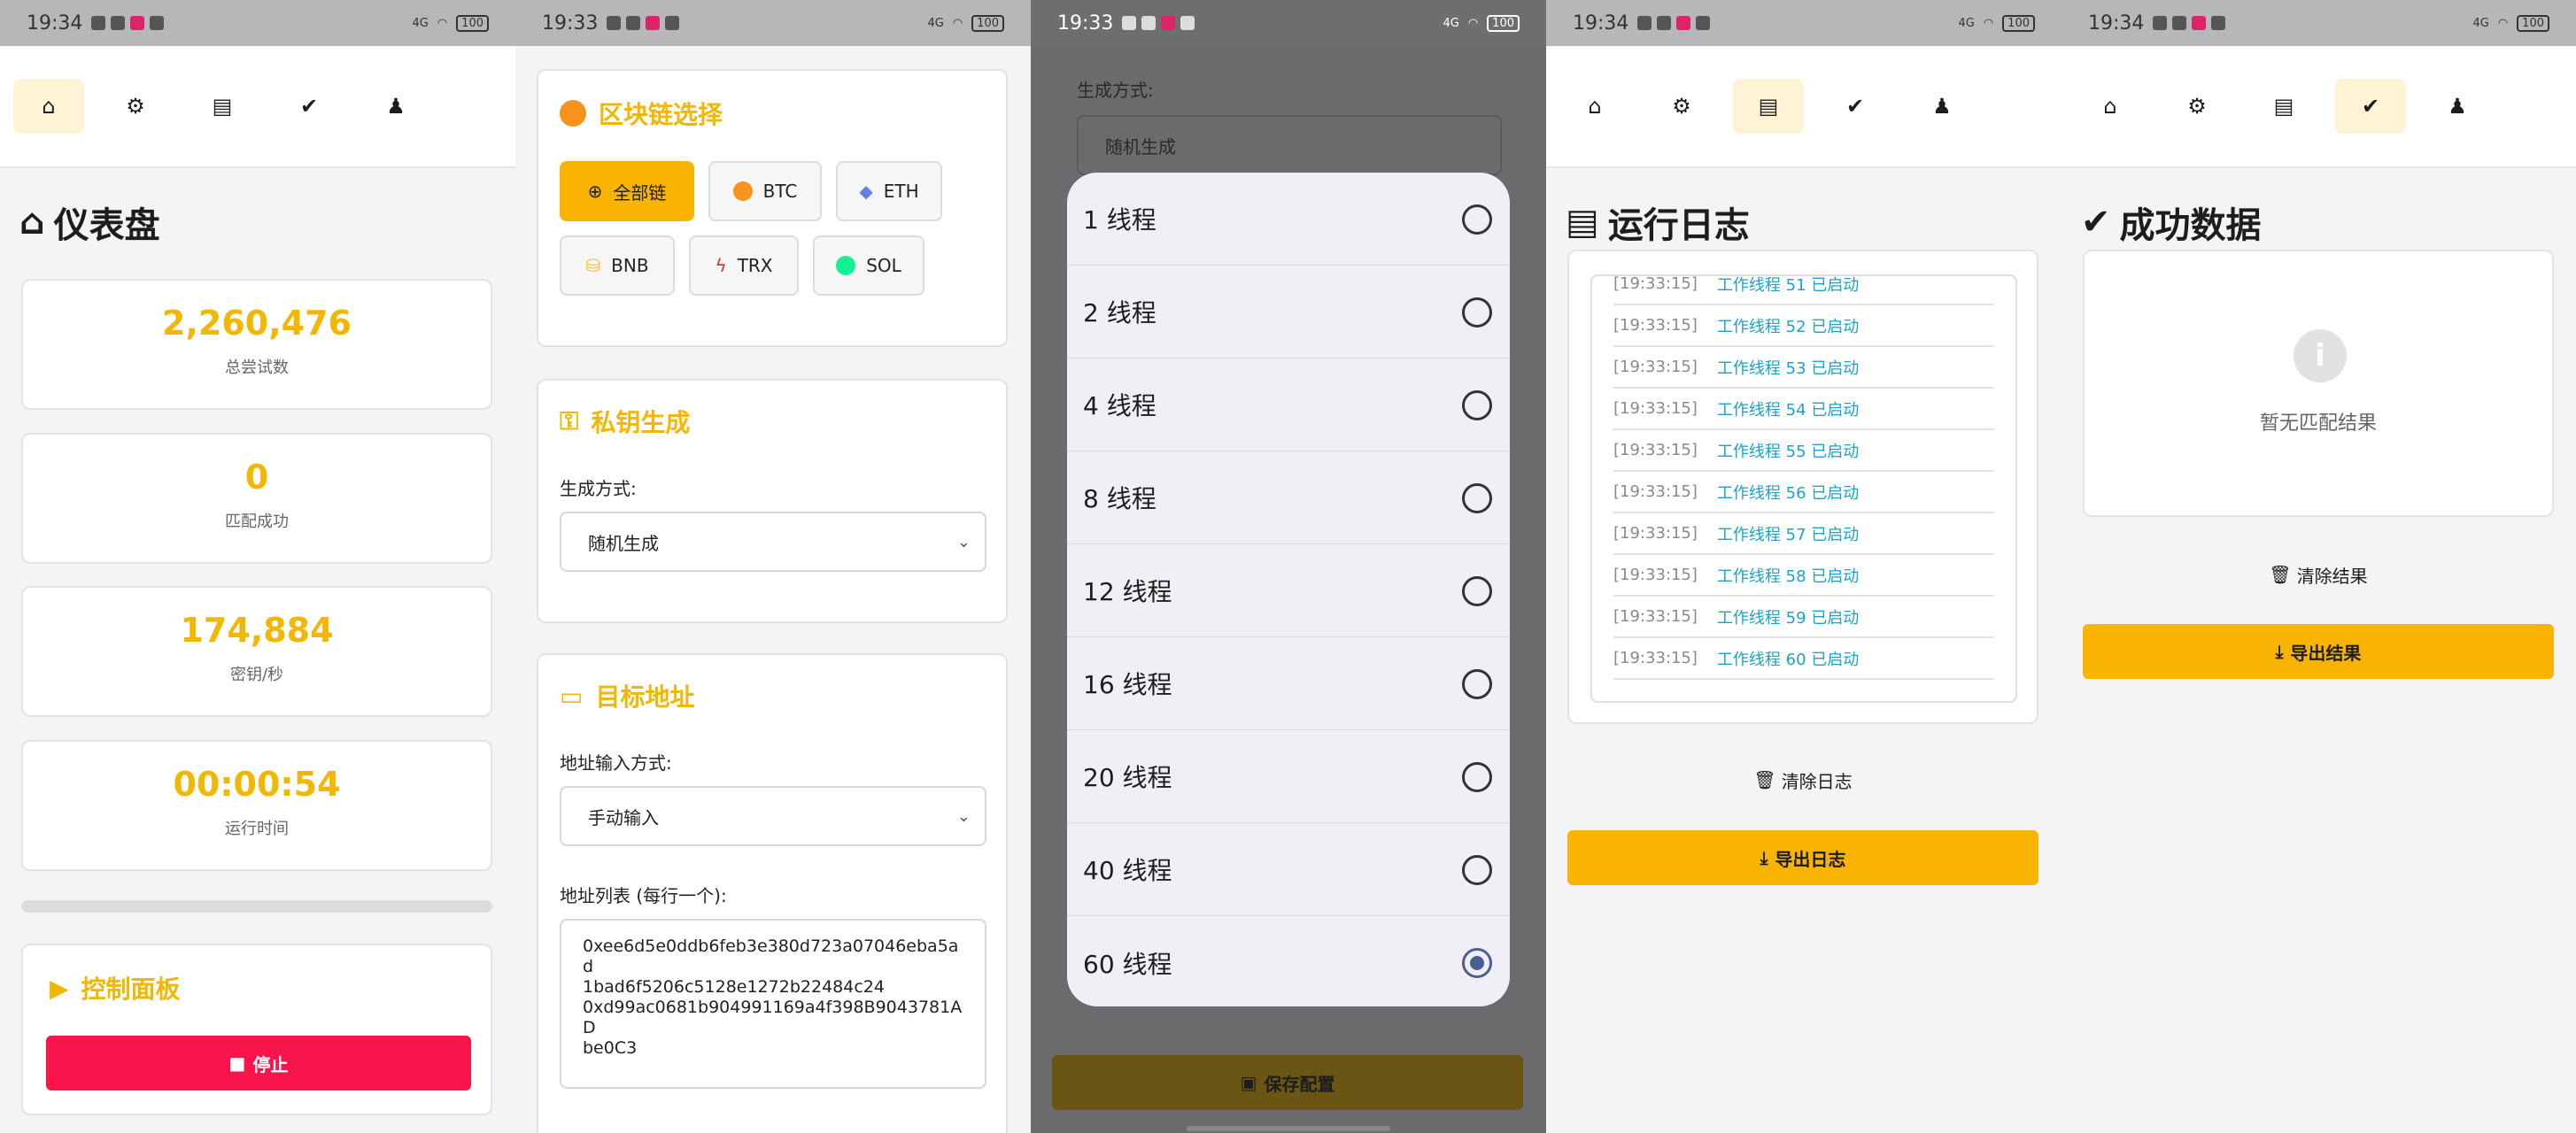  What do you see at coordinates (744, 265) in the screenshot?
I see `chain-trx-button: ϟ TRX` at bounding box center [744, 265].